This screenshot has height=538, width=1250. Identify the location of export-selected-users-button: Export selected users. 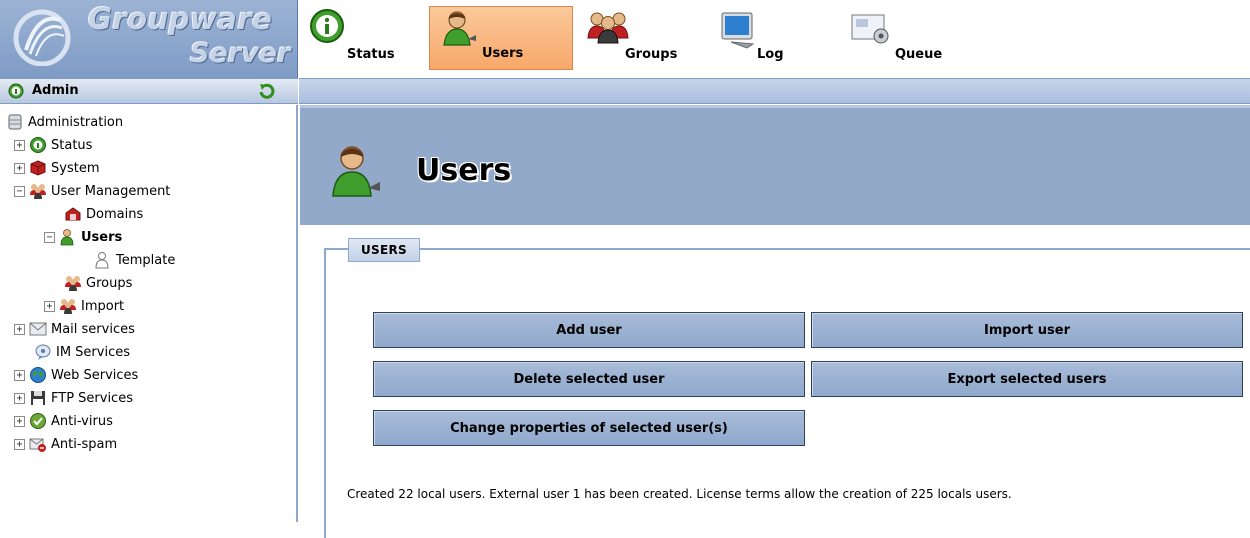
(1027, 379).